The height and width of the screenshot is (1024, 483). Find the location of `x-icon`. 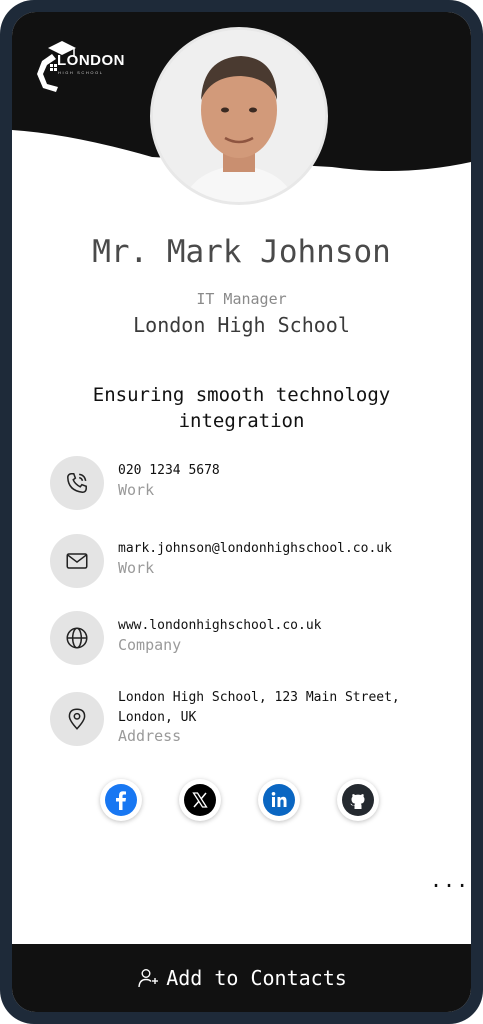

x-icon is located at coordinates (200, 800).